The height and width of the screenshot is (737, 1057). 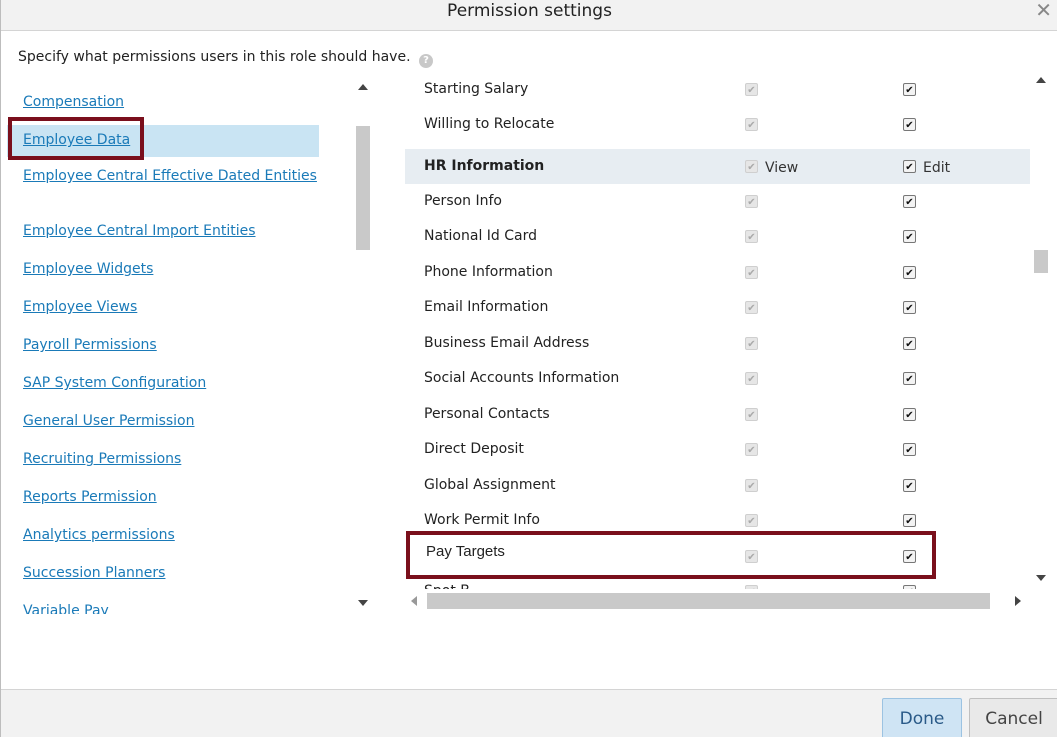 I want to click on permission-table-vscrollbar, so click(x=1041, y=330).